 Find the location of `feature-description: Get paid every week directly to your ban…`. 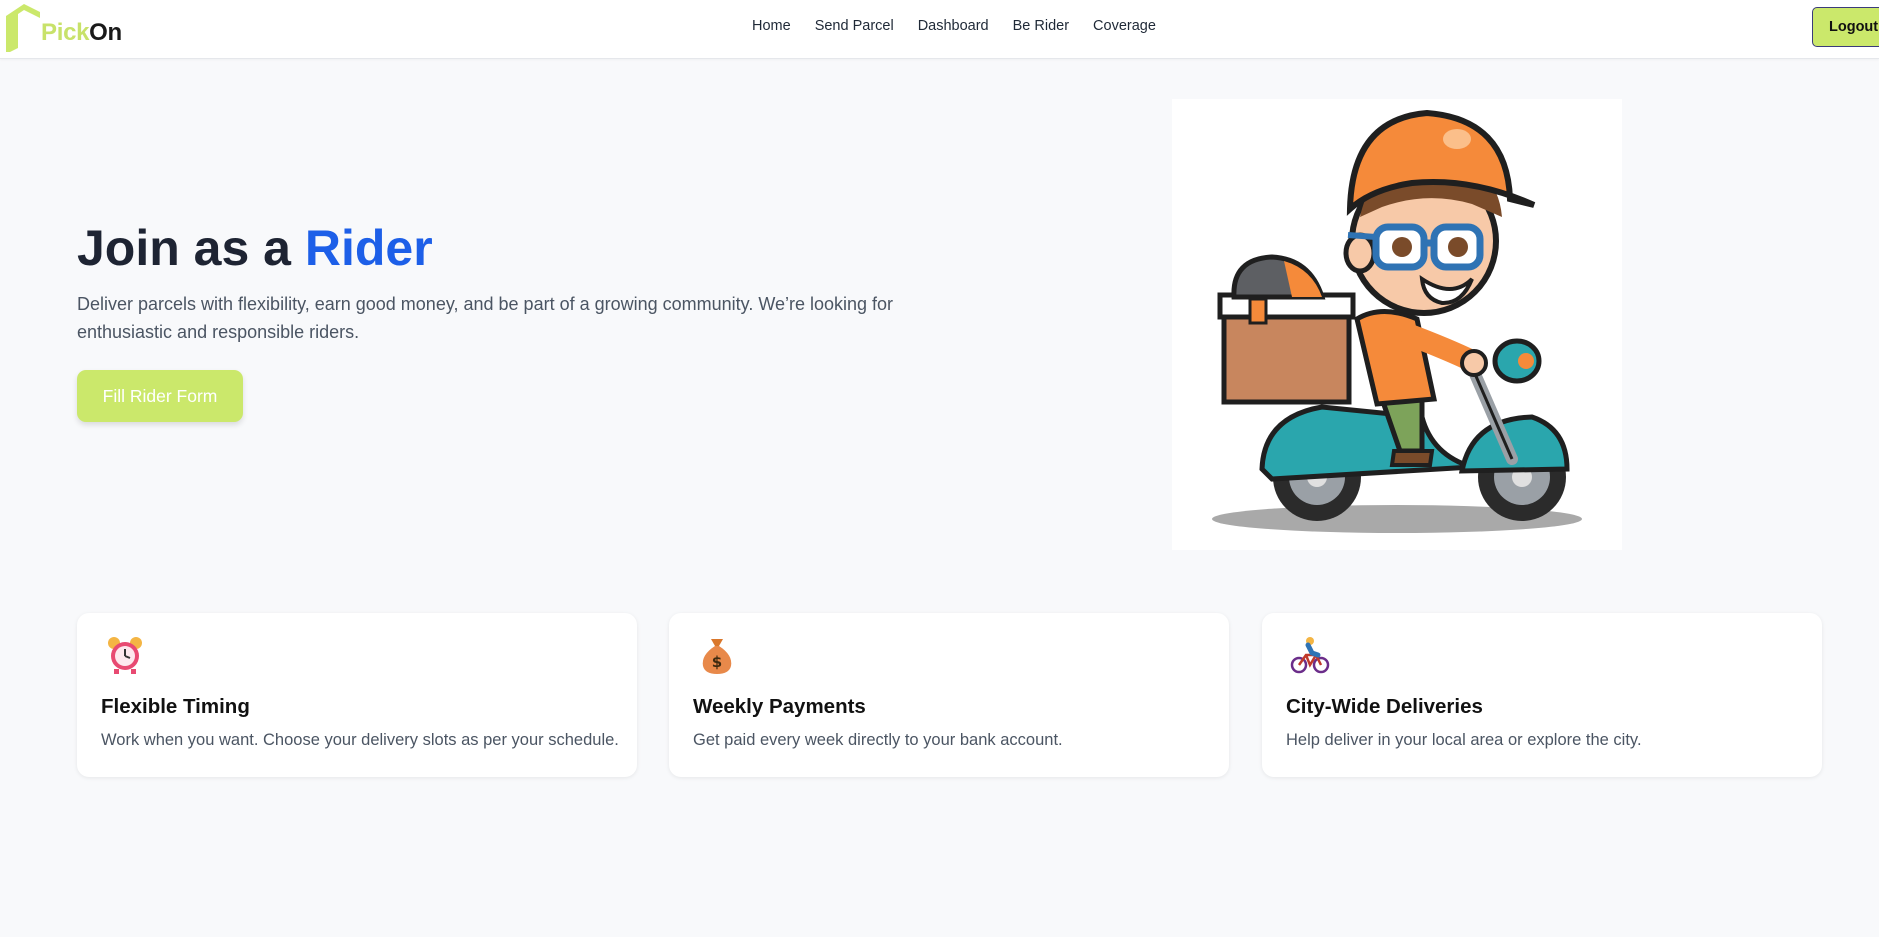

feature-description: Get paid every week directly to your ban… is located at coordinates (878, 740).